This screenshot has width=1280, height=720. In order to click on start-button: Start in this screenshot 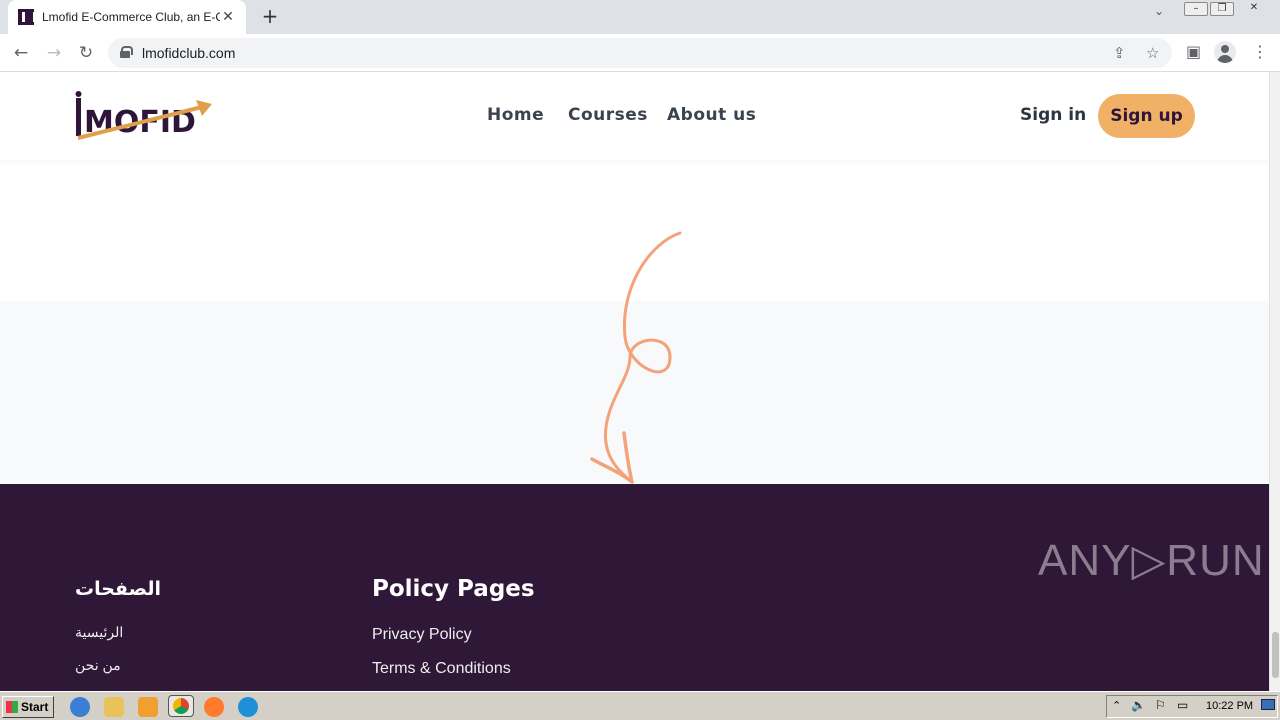, I will do `click(28, 707)`.